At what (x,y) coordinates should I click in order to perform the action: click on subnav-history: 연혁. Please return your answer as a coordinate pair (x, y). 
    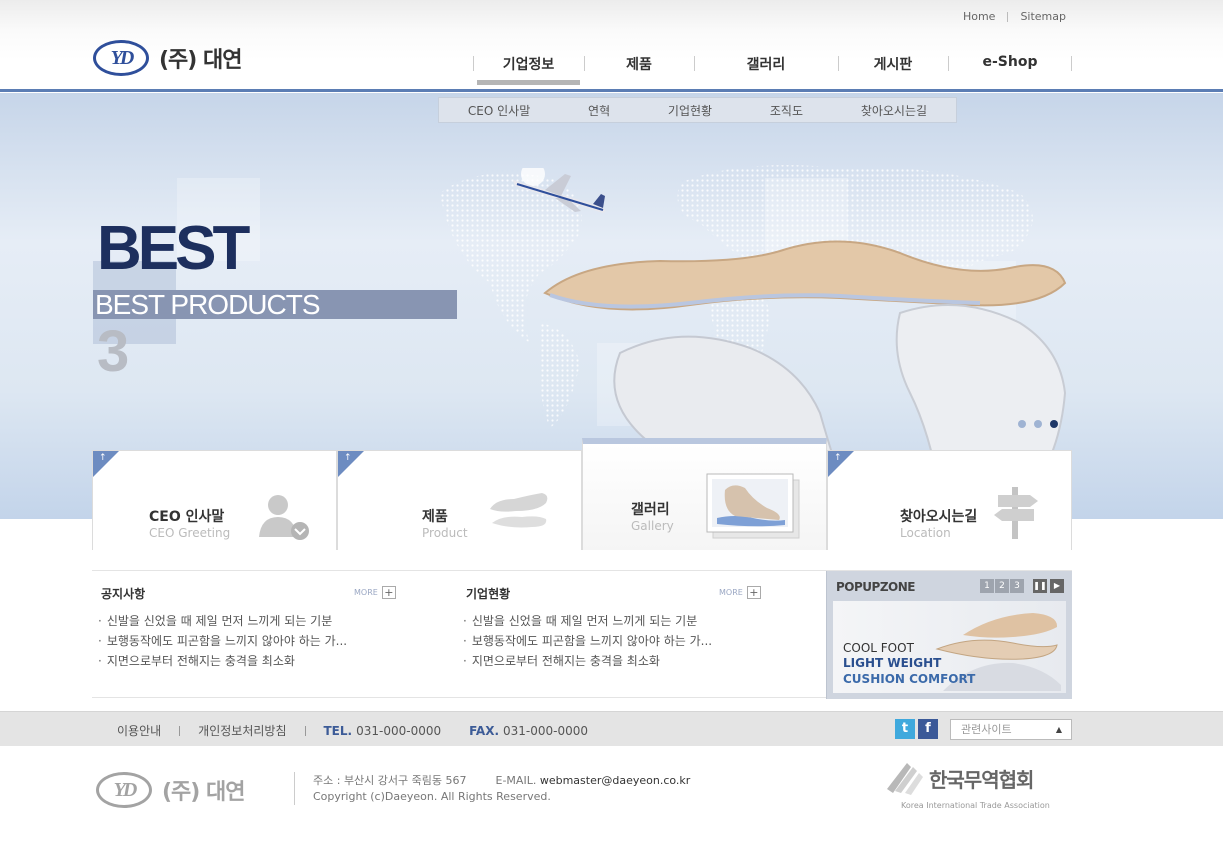
    Looking at the image, I should click on (599, 110).